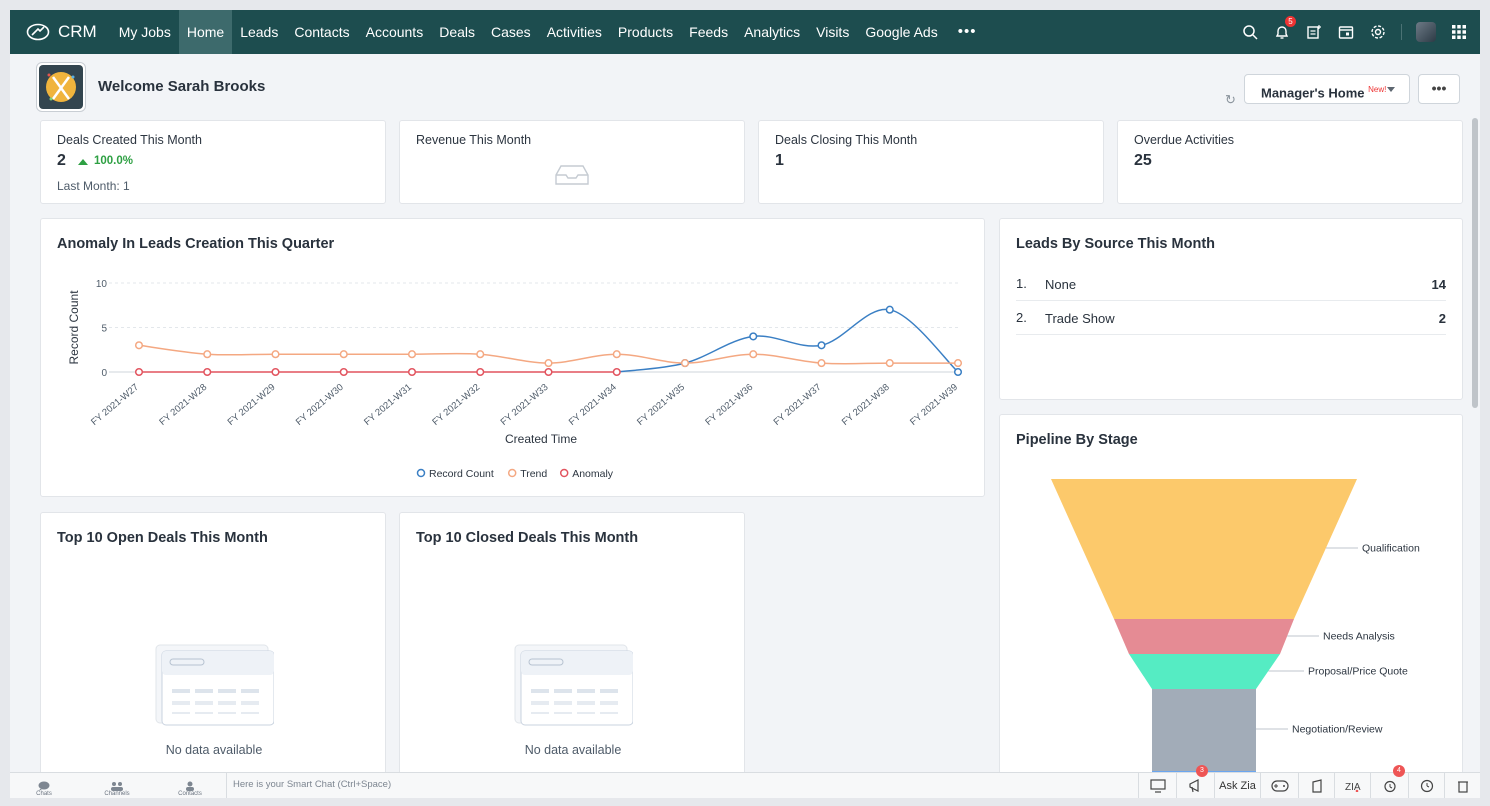 The image size is (1490, 806). What do you see at coordinates (1143, 160) in the screenshot?
I see `kpi-value: 25` at bounding box center [1143, 160].